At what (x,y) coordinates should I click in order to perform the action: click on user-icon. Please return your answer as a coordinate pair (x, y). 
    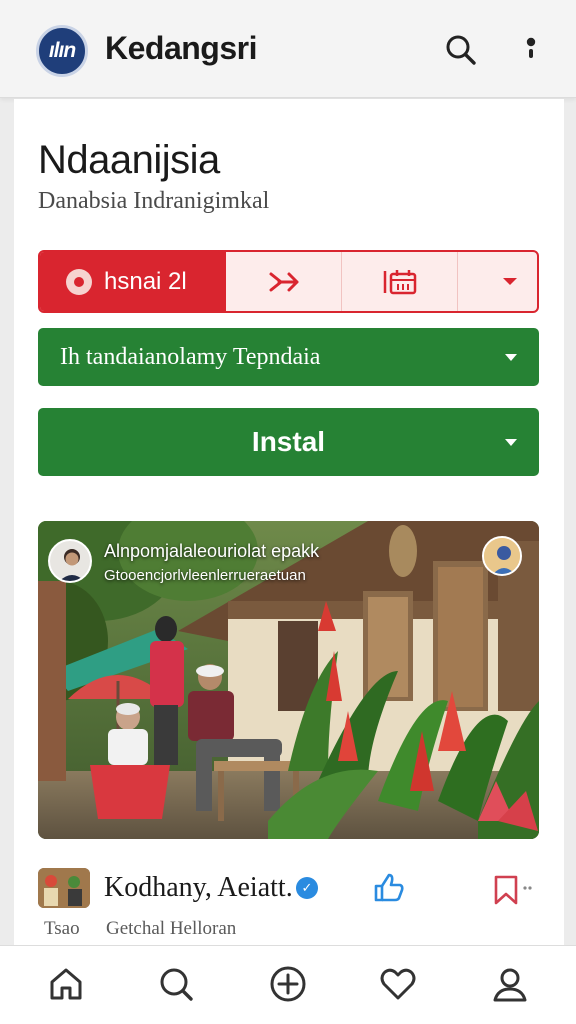
    Looking at the image, I should click on (510, 985).